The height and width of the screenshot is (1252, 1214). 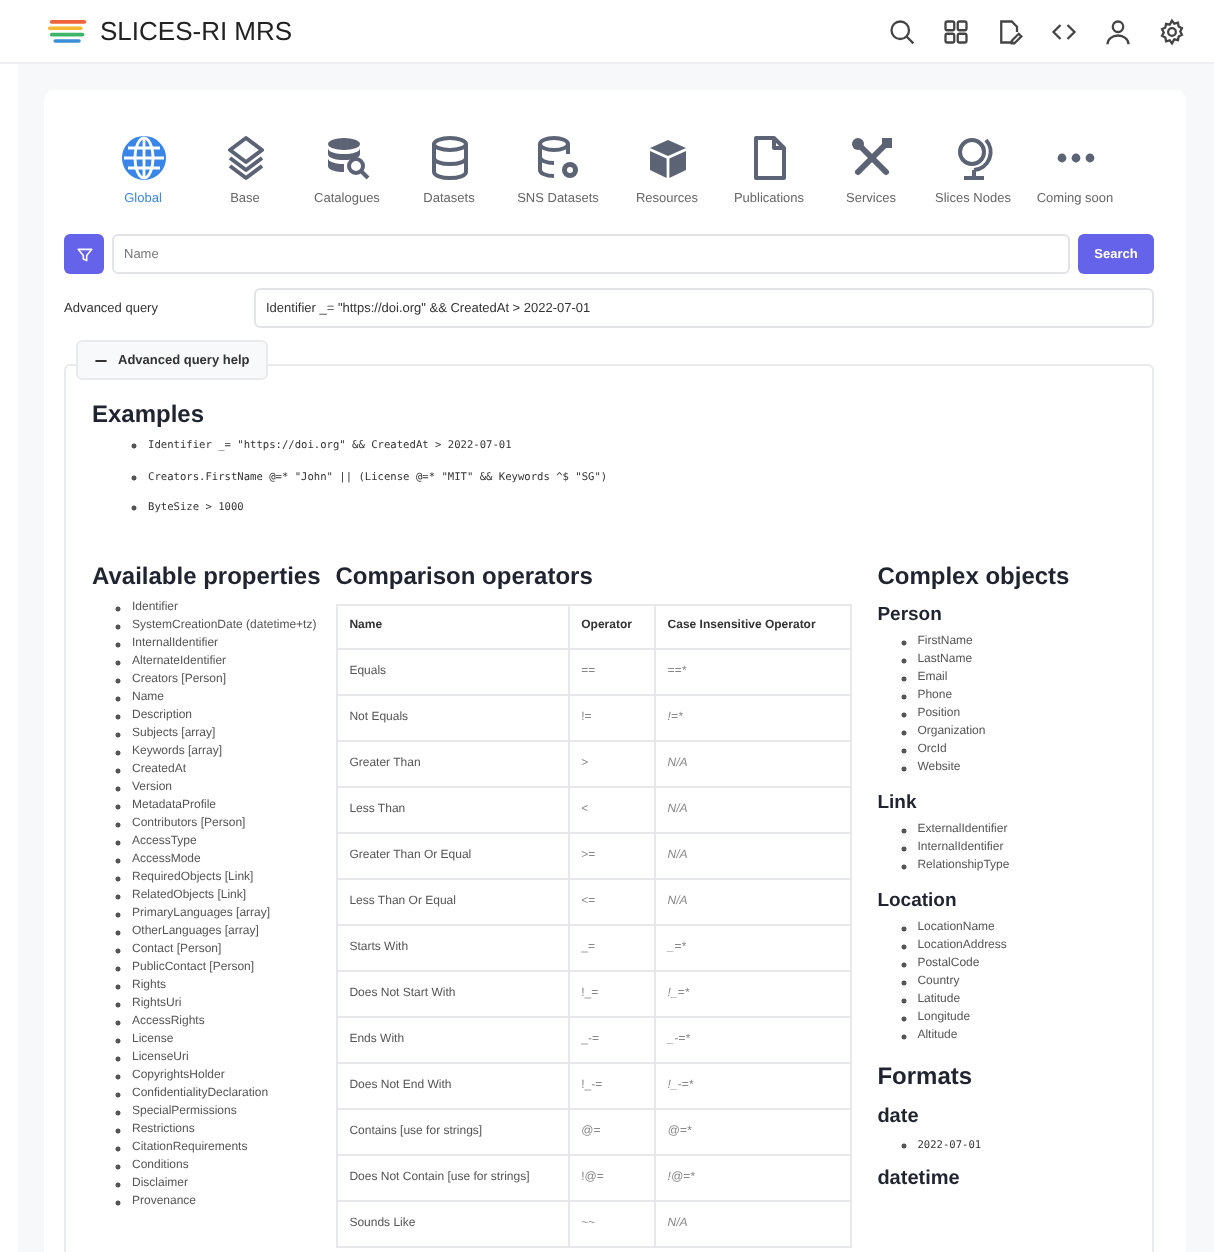 What do you see at coordinates (1075, 158) in the screenshot?
I see `dots-icon` at bounding box center [1075, 158].